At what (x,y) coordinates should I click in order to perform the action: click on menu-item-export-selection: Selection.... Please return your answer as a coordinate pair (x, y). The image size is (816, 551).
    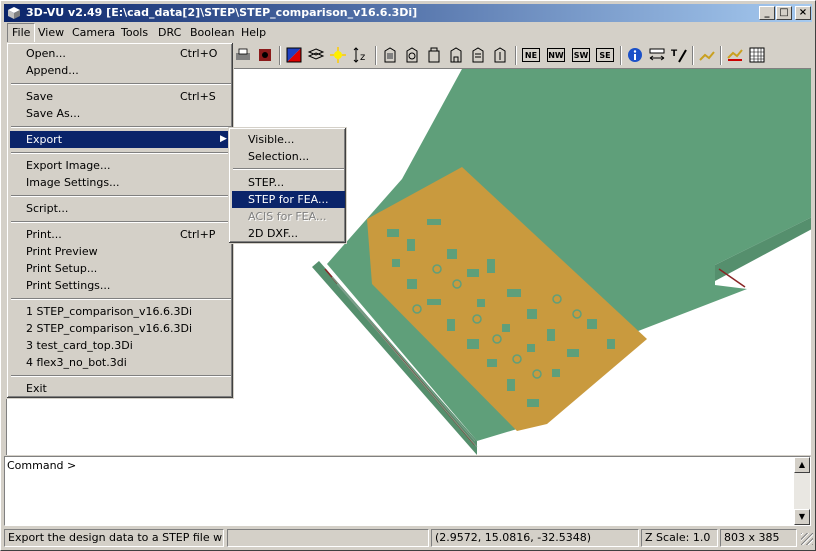
    Looking at the image, I should click on (288, 156).